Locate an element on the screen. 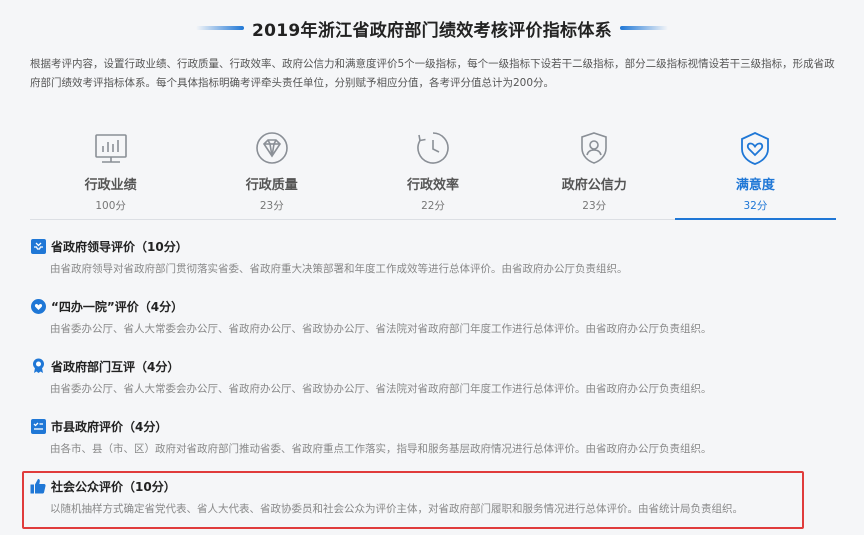 This screenshot has height=535, width=864. award-icon is located at coordinates (38, 366).